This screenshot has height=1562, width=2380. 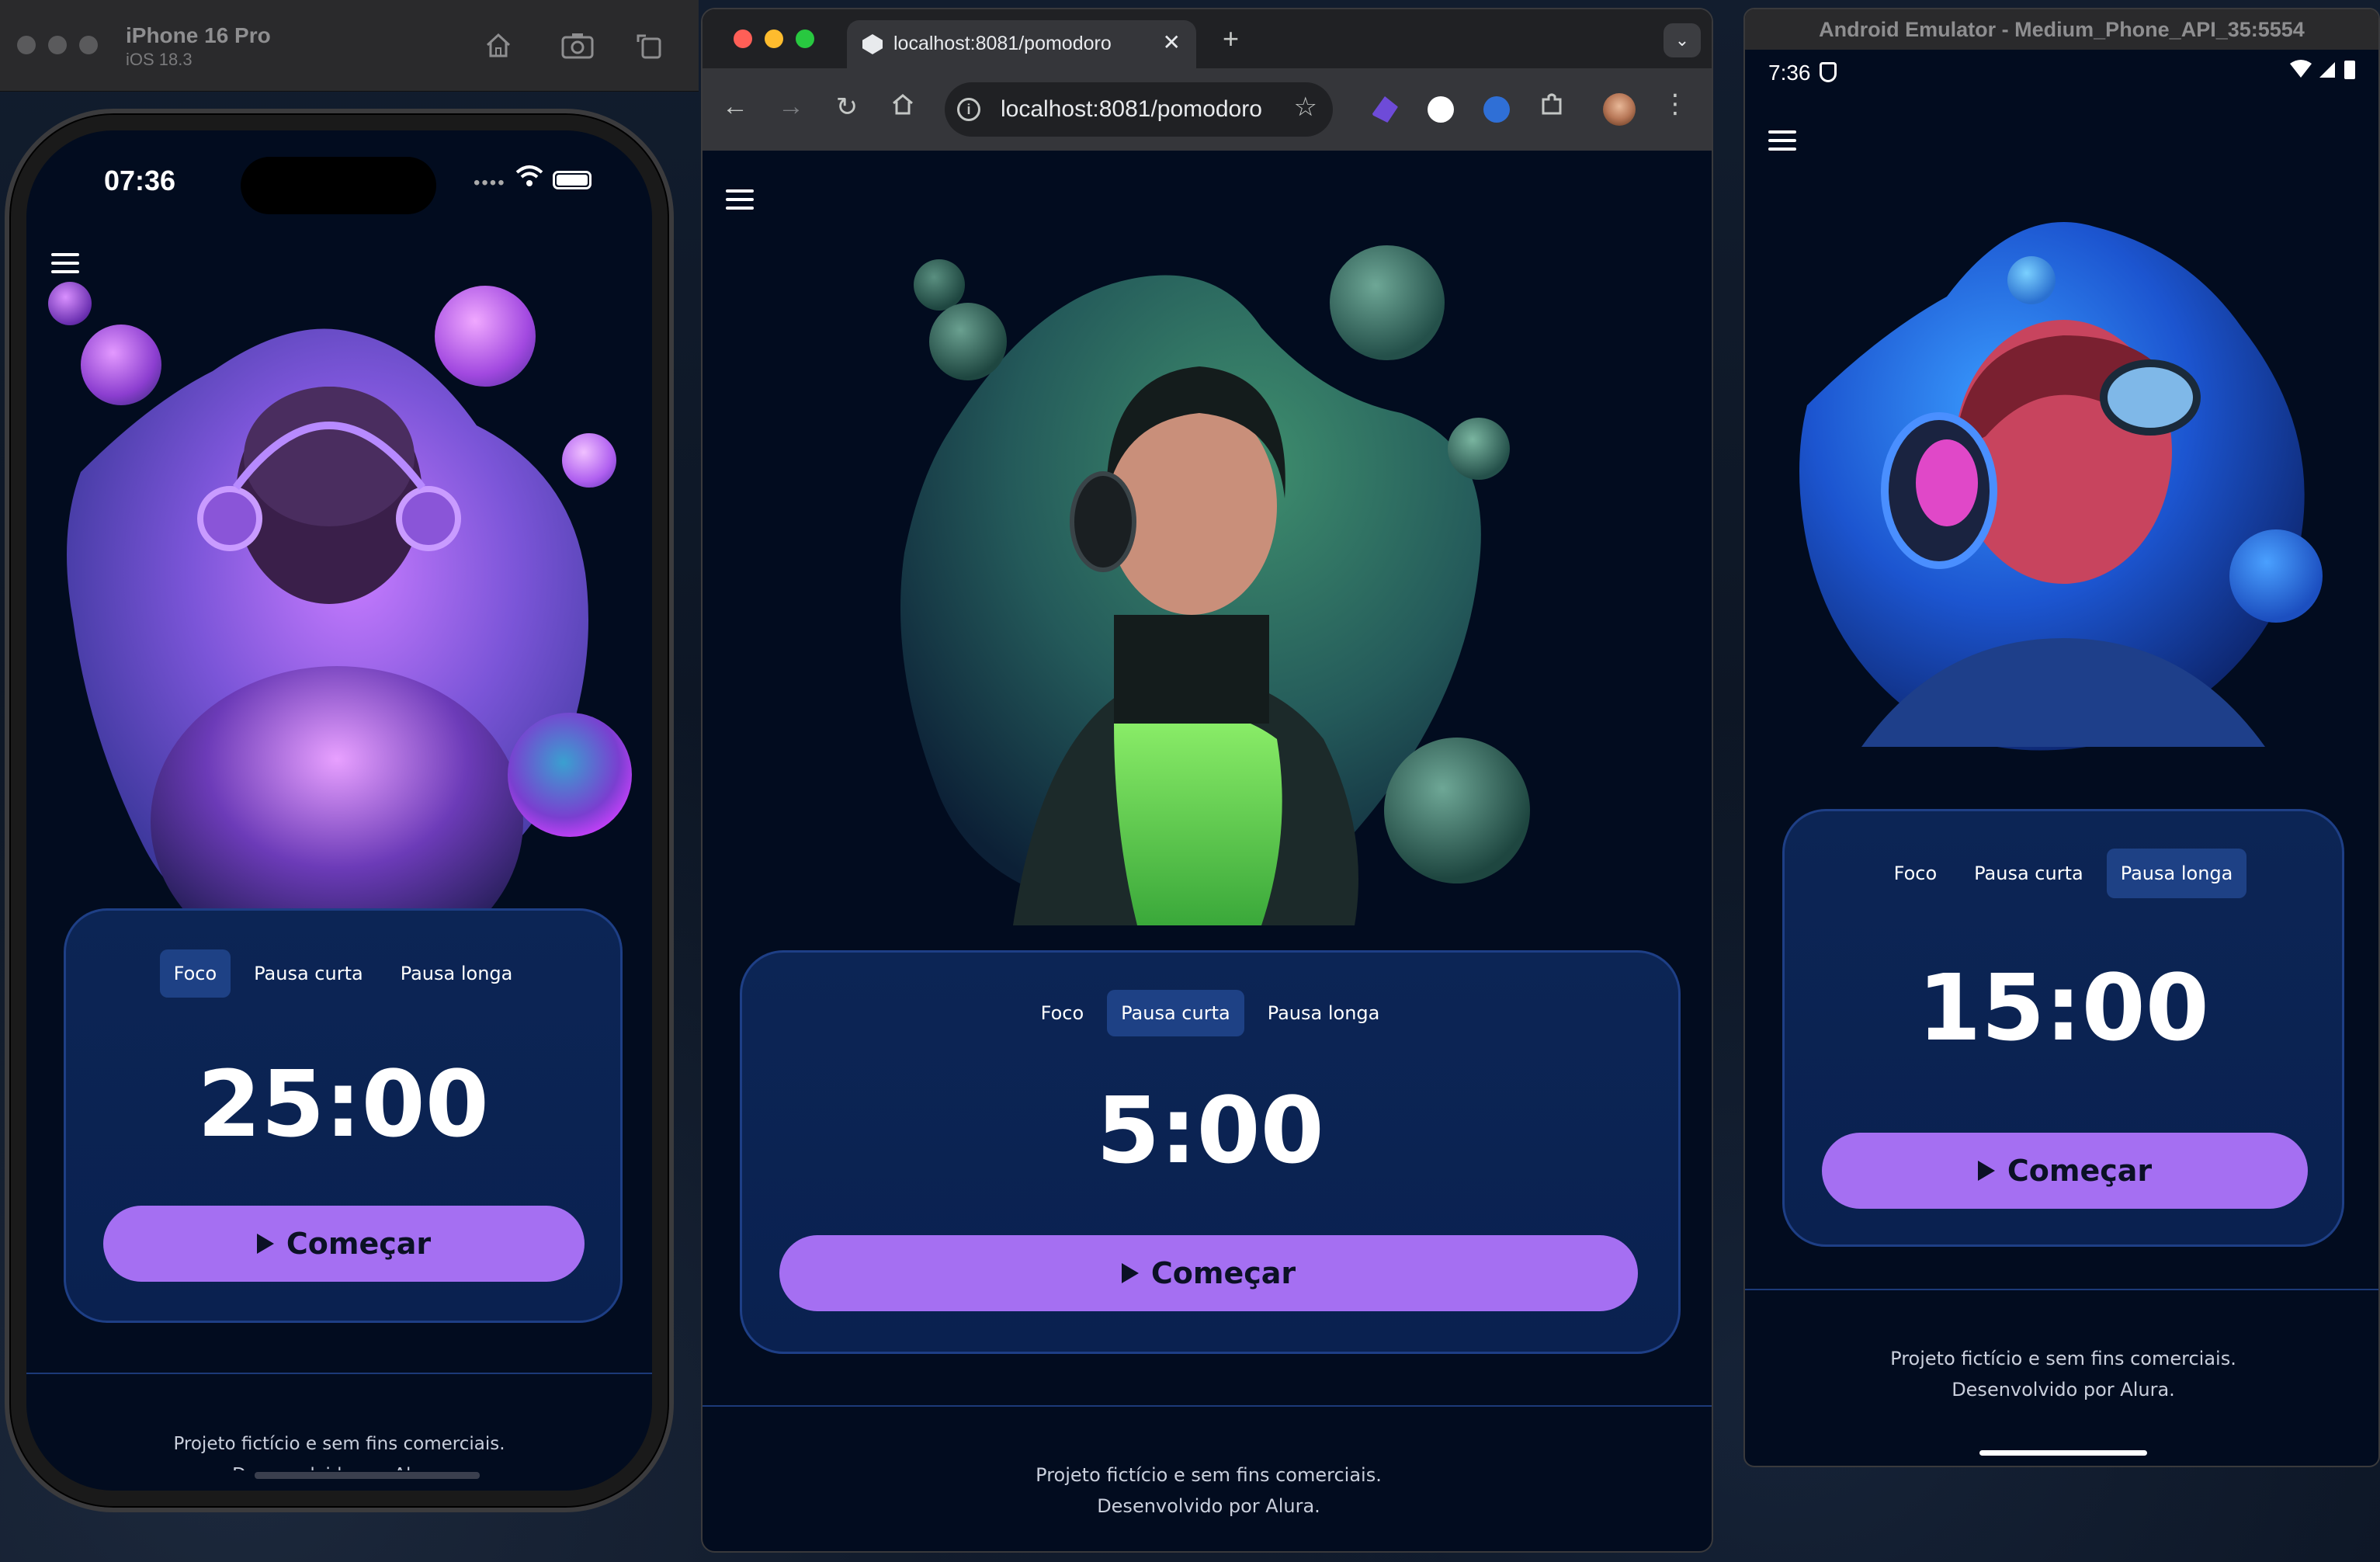 What do you see at coordinates (1619, 110) in the screenshot?
I see `profile-avatar` at bounding box center [1619, 110].